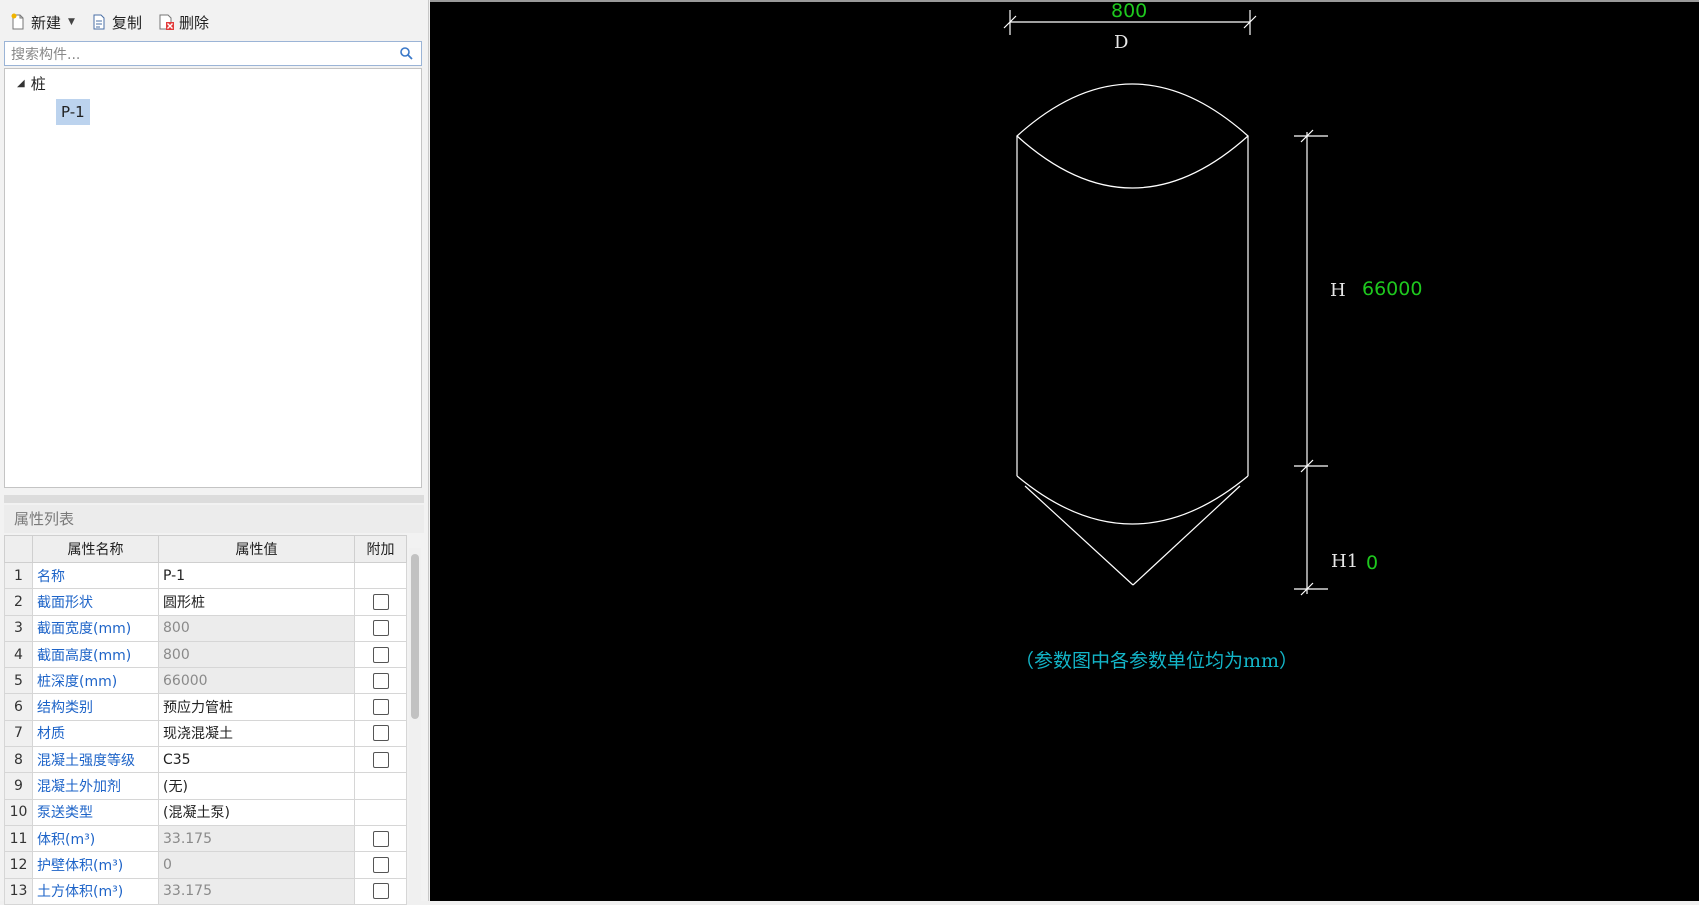 The image size is (1699, 905). What do you see at coordinates (193, 22) in the screenshot?
I see `delete-button-label: 删除` at bounding box center [193, 22].